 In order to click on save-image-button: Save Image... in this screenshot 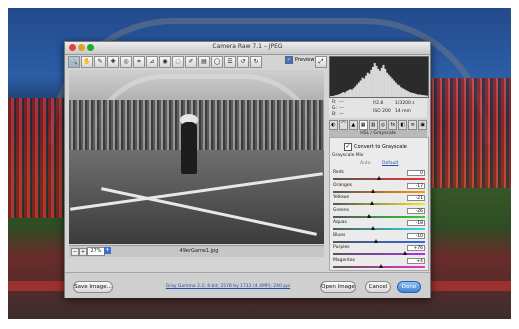, I will do `click(93, 287)`.